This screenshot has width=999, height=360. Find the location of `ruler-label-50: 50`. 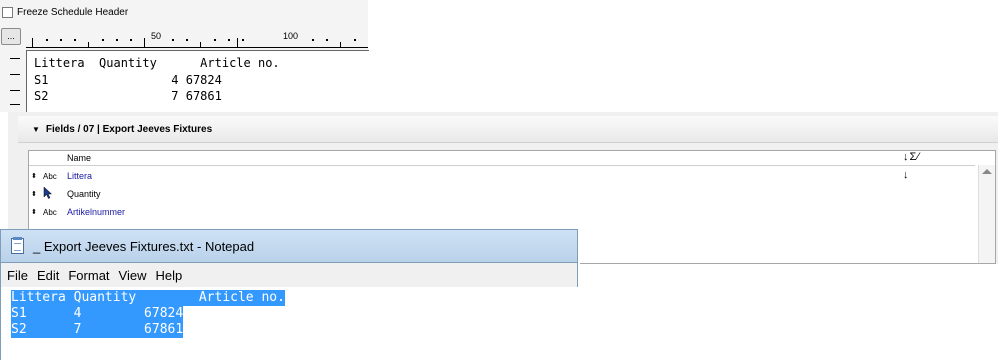

ruler-label-50: 50 is located at coordinates (156, 36).